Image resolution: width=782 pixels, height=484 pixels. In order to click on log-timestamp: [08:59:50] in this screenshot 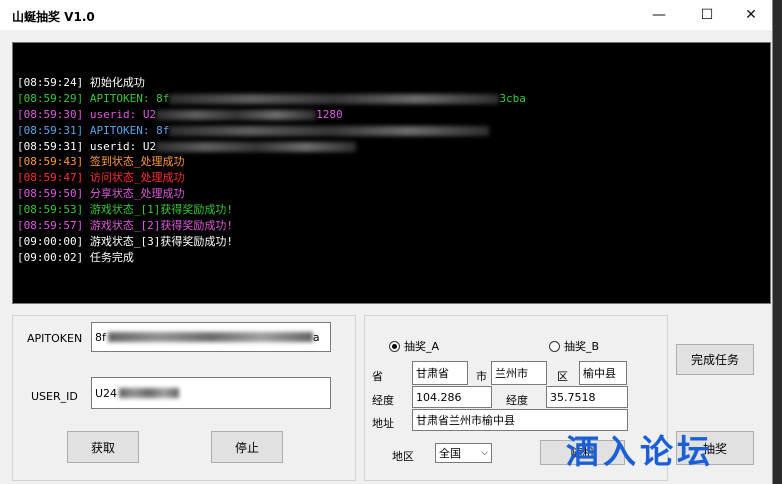, I will do `click(53, 194)`.